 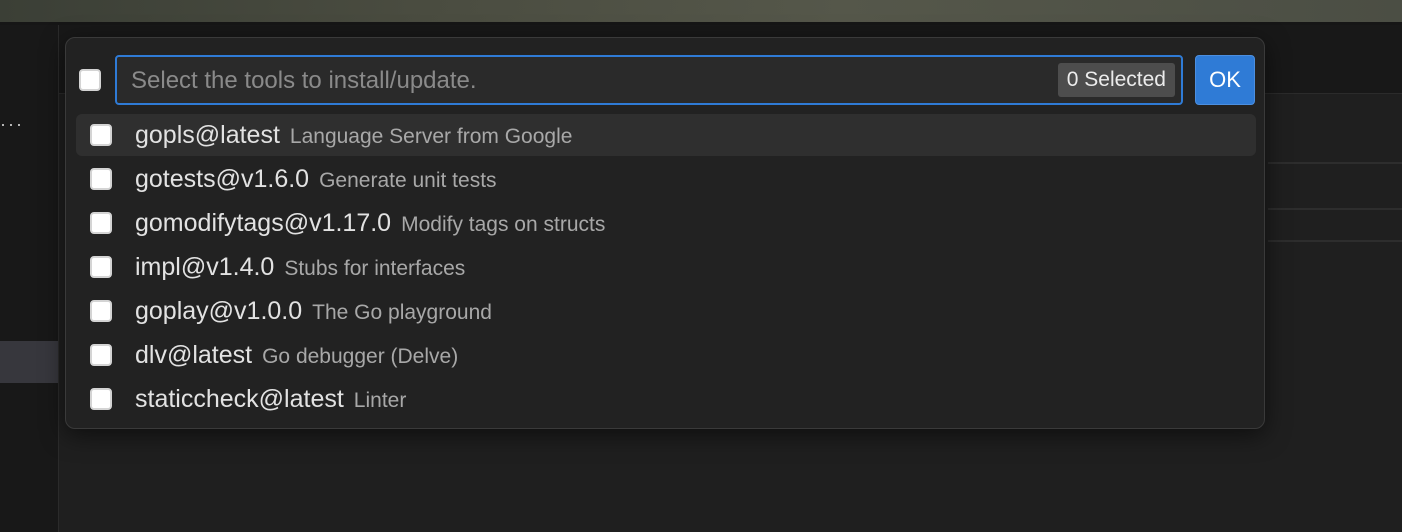 I want to click on item-label: impl@v1.4.0, so click(x=205, y=267).